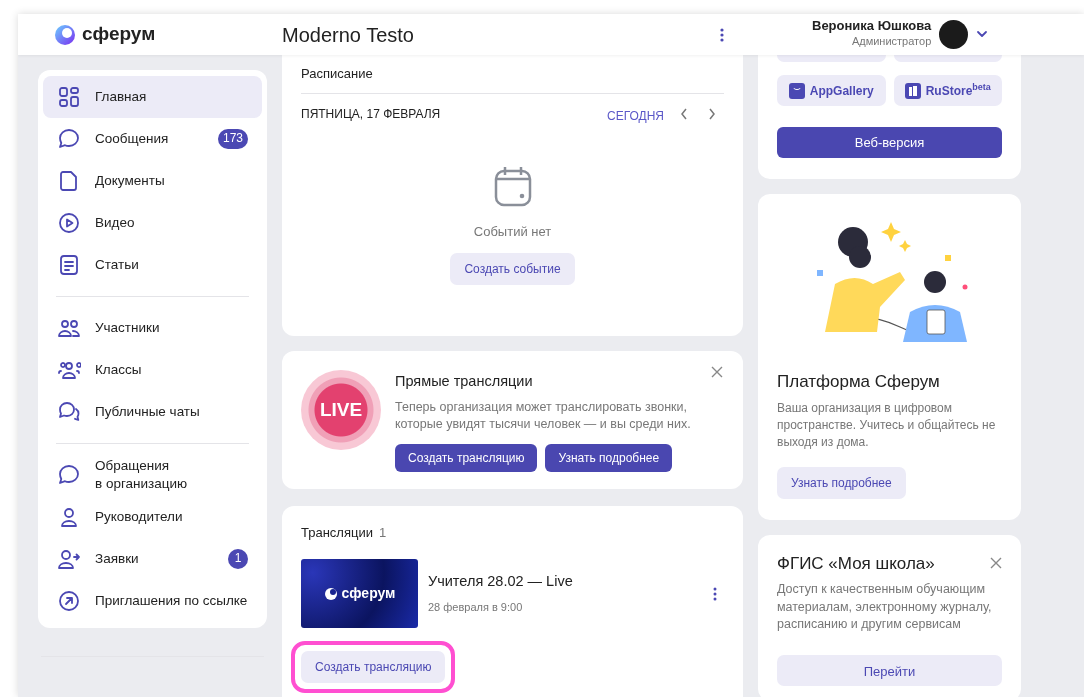 Image resolution: width=1084 pixels, height=697 pixels. I want to click on avatar, so click(954, 34).